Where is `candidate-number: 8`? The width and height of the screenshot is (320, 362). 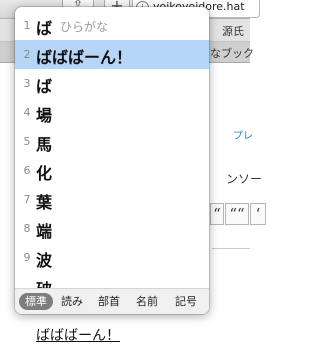
candidate-number: 8 is located at coordinates (27, 228).